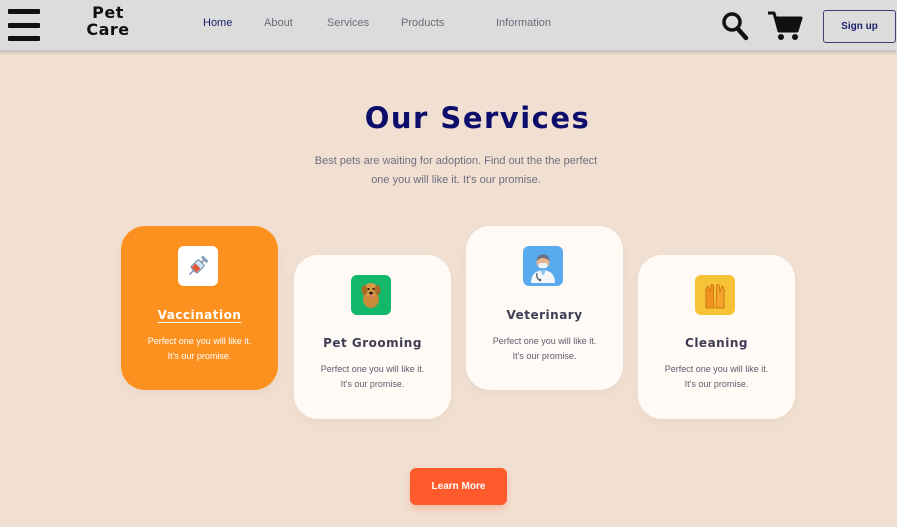 This screenshot has width=897, height=527. Describe the element at coordinates (348, 23) in the screenshot. I see `nav-services: Services` at that location.